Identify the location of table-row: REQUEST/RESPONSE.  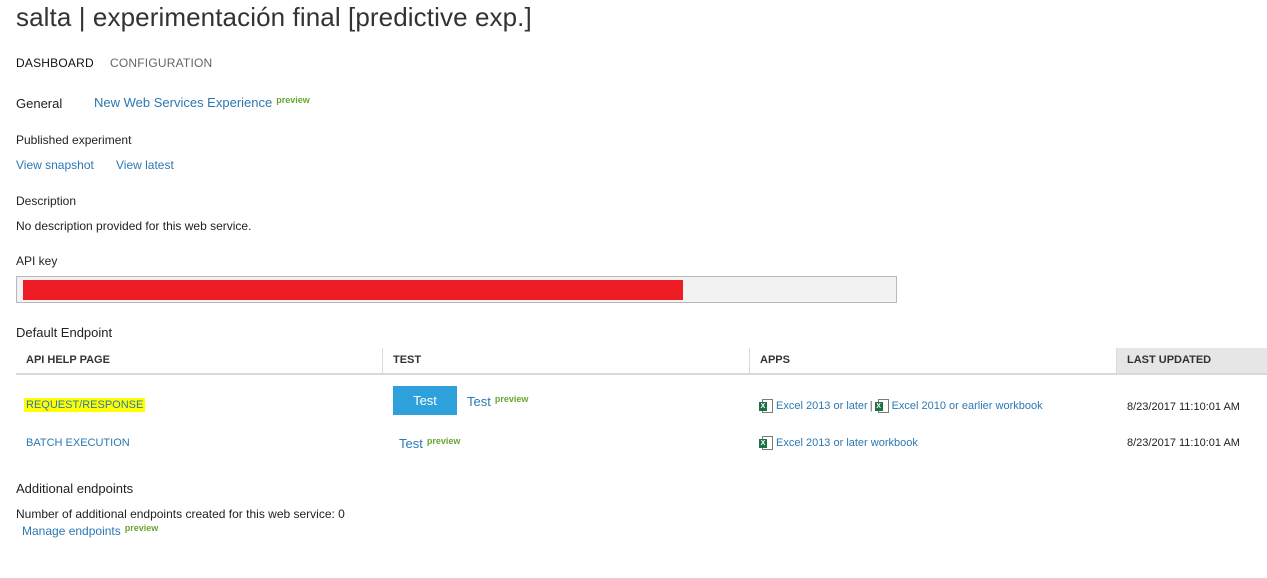
(85, 405).